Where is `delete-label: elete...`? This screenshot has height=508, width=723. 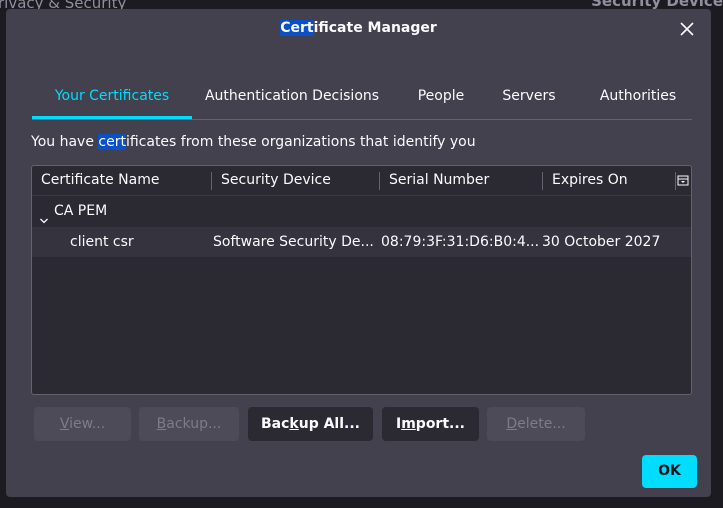 delete-label: elete... is located at coordinates (541, 424).